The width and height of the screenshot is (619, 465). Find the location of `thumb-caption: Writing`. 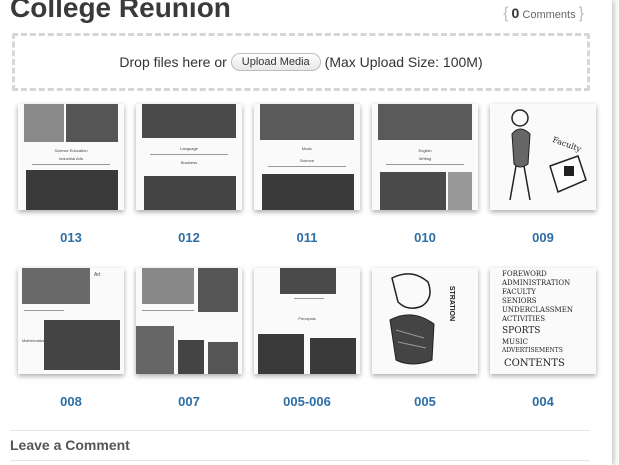

thumb-caption: Writing is located at coordinates (425, 158).